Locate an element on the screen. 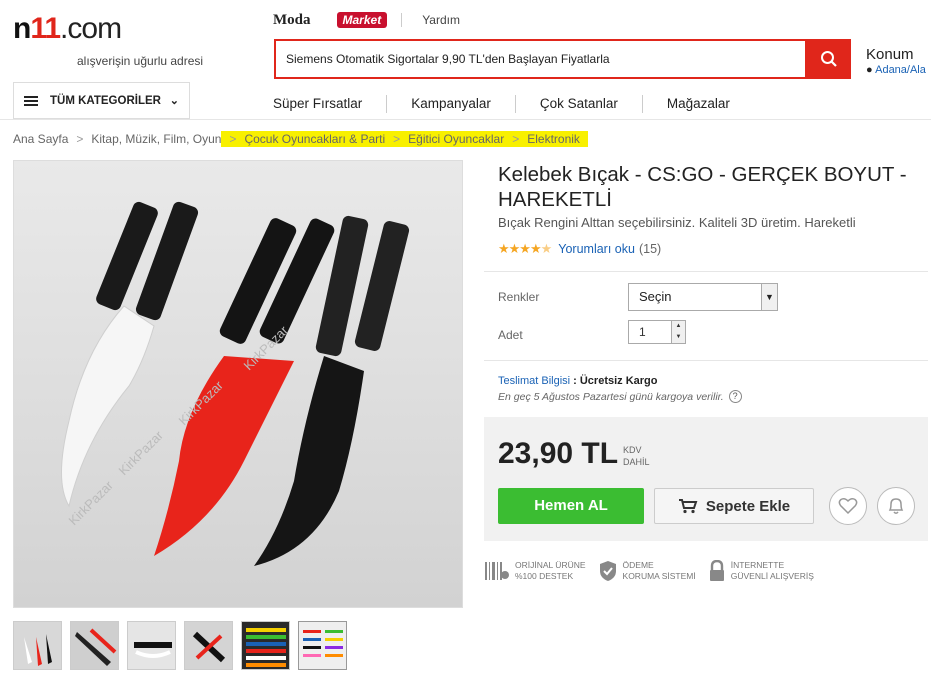  color-label: Renkler is located at coordinates (519, 297).